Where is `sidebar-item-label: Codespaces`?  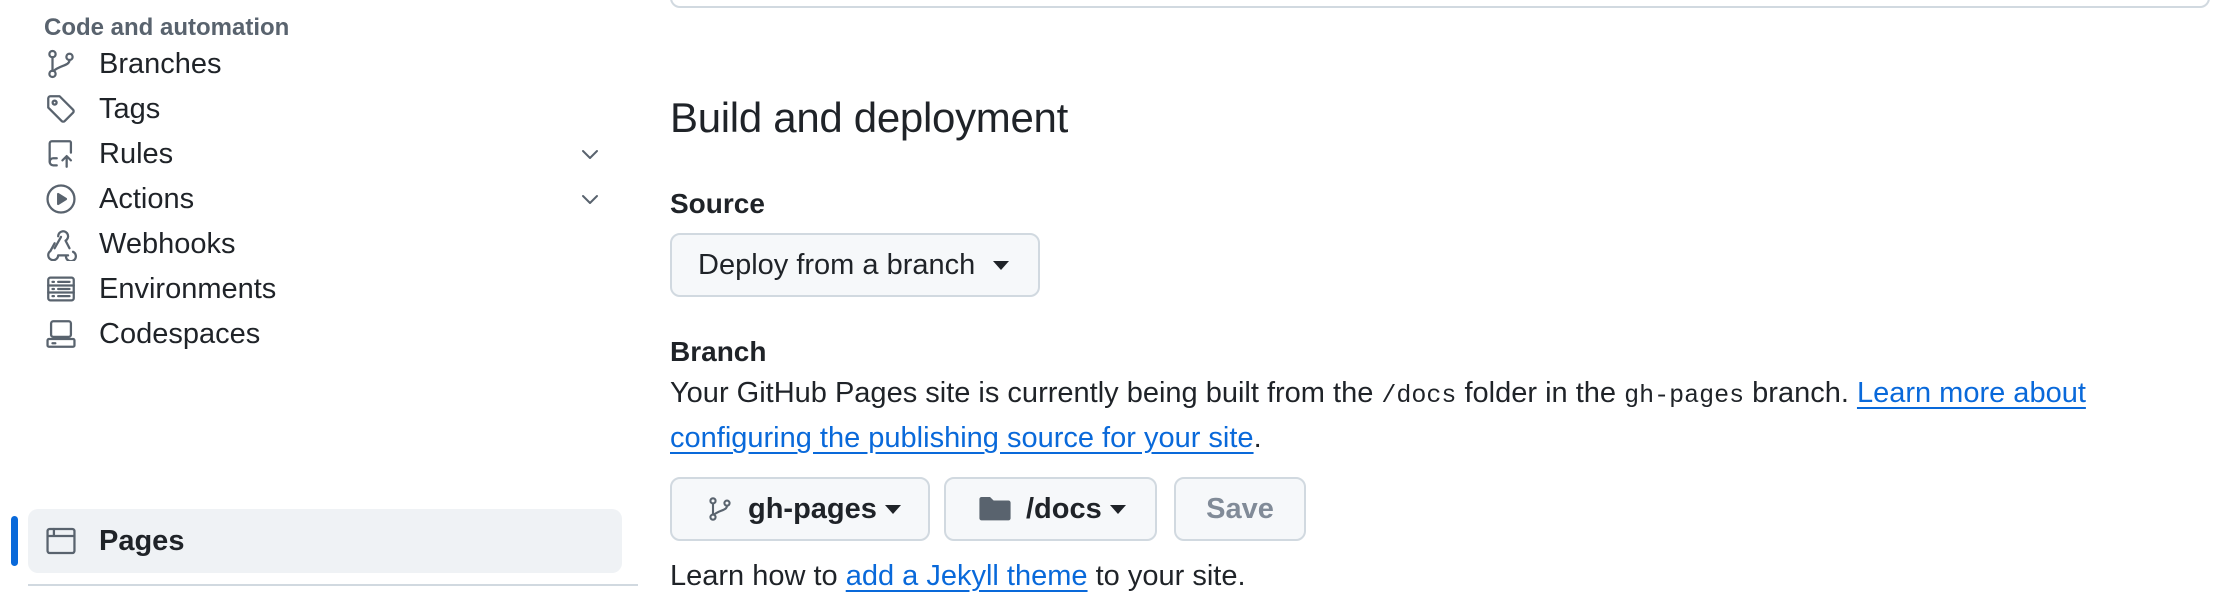 sidebar-item-label: Codespaces is located at coordinates (180, 333).